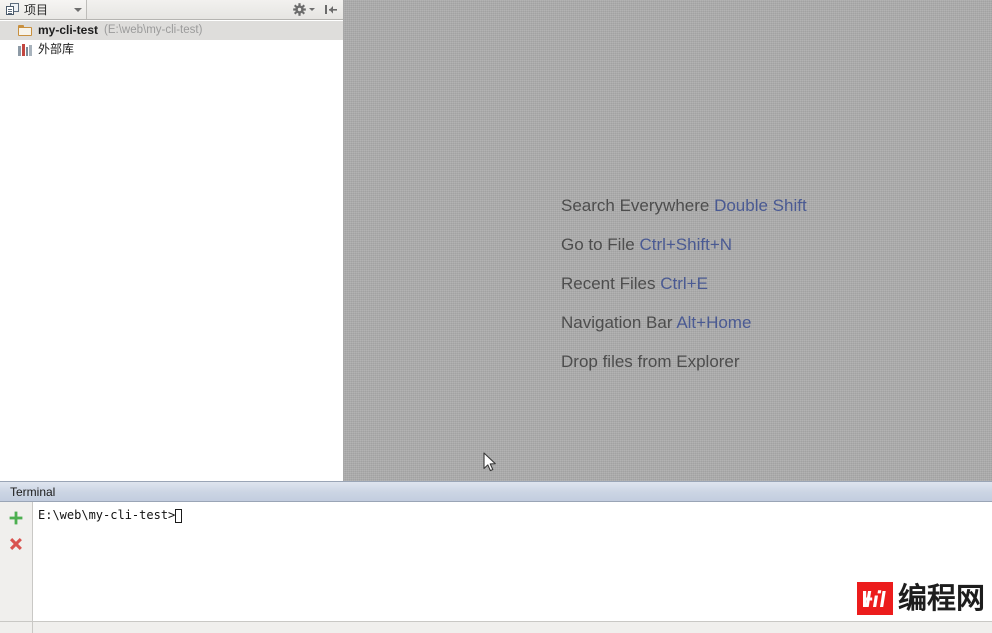 The image size is (992, 633). What do you see at coordinates (318, 9) in the screenshot?
I see `project-toolbar-actions` at bounding box center [318, 9].